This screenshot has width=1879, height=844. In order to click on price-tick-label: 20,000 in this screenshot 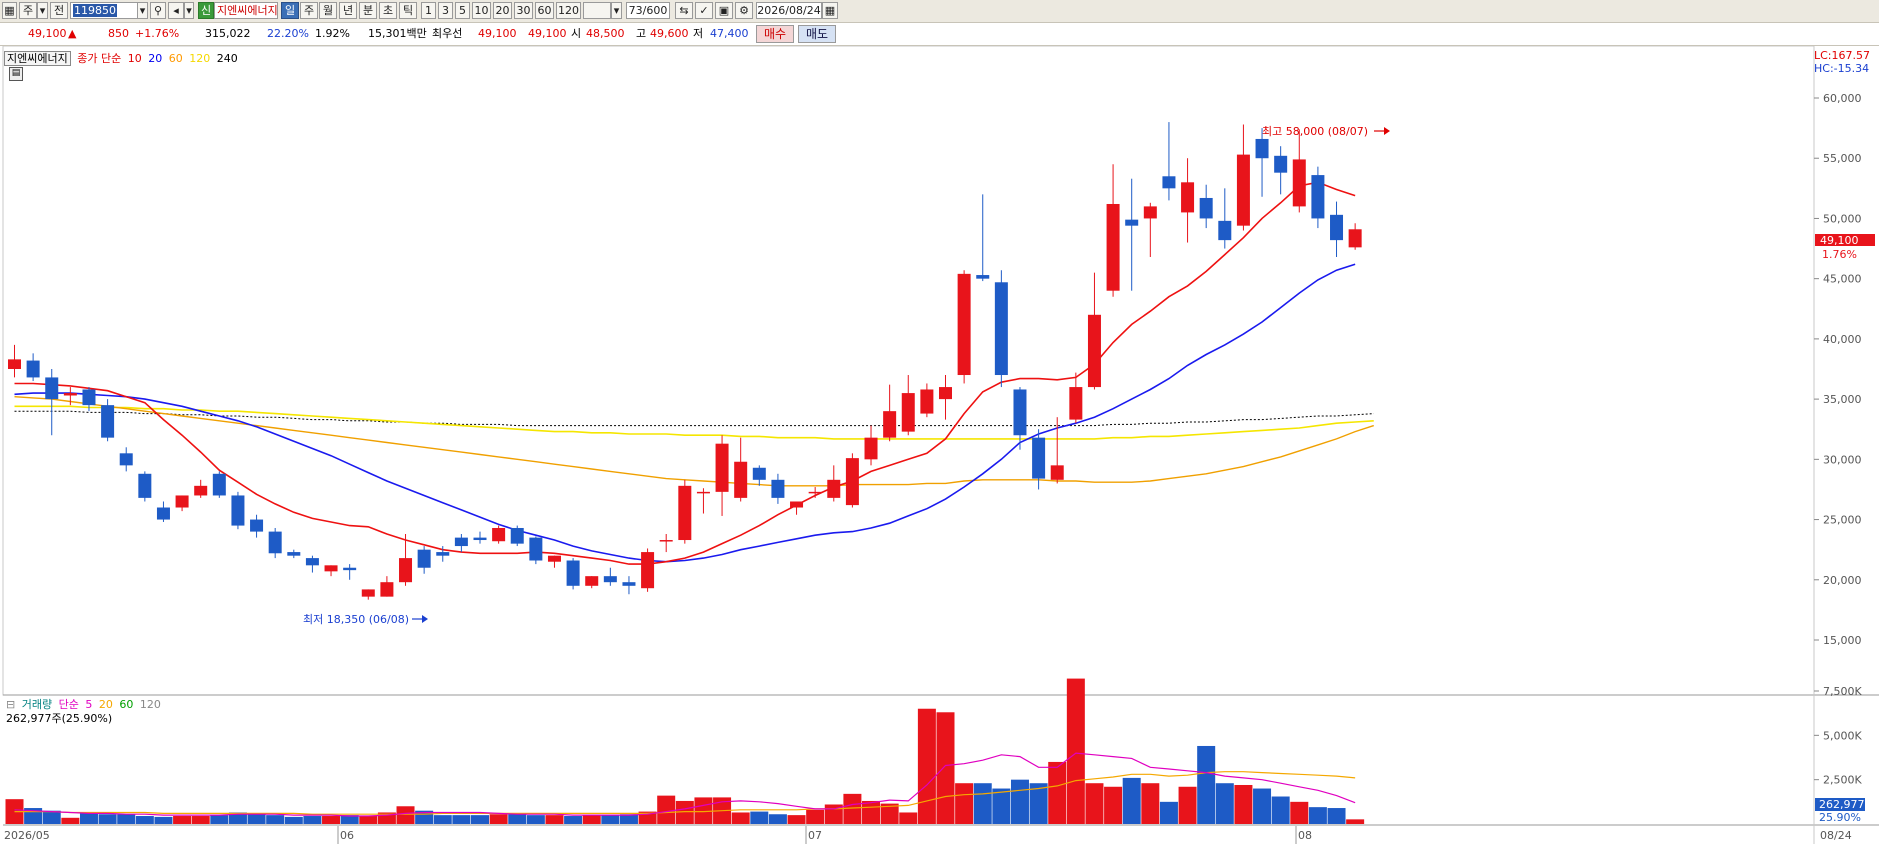, I will do `click(1842, 580)`.